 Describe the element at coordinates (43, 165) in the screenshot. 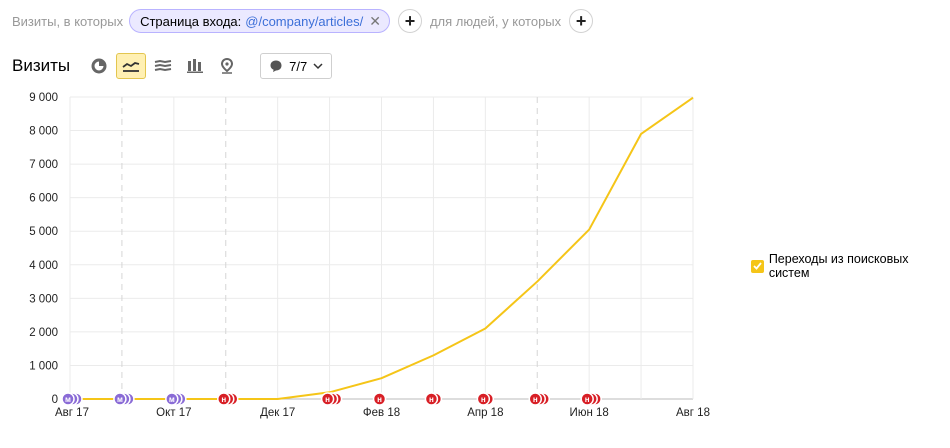

I see `y-tick-label: 7 000` at that location.